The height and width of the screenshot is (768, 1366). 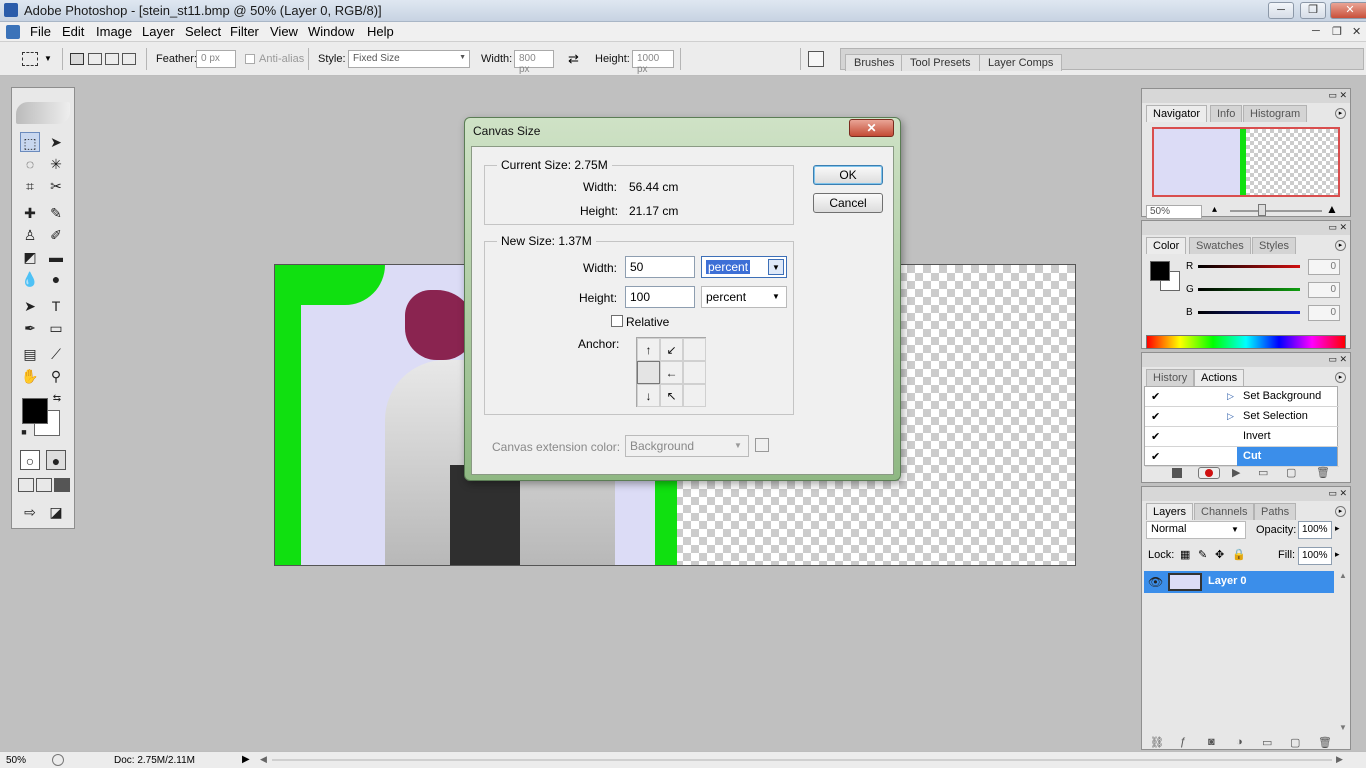 I want to click on intersect-selection-icon, so click(x=129, y=59).